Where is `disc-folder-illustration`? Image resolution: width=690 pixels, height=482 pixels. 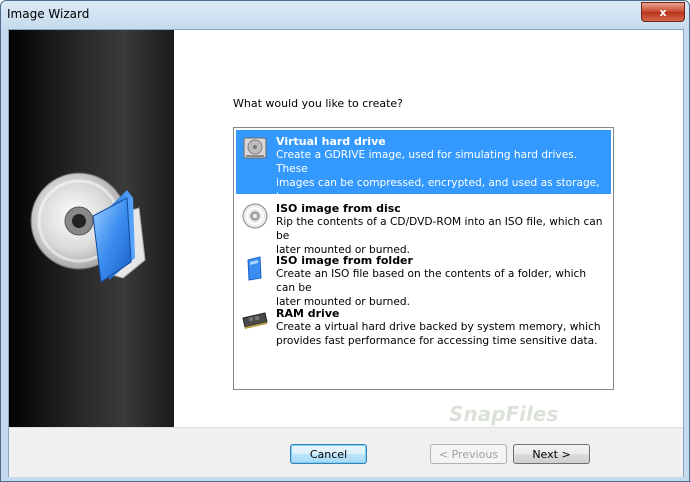
disc-folder-illustration is located at coordinates (88, 227).